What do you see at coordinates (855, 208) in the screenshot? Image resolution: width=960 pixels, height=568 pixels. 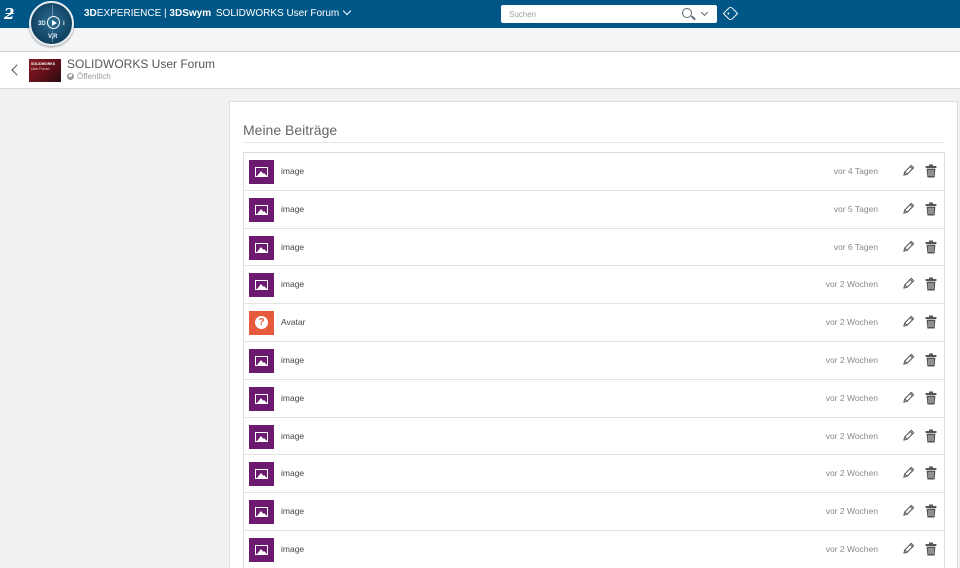 I see `post-timestamp: vor 5 Tagen` at bounding box center [855, 208].